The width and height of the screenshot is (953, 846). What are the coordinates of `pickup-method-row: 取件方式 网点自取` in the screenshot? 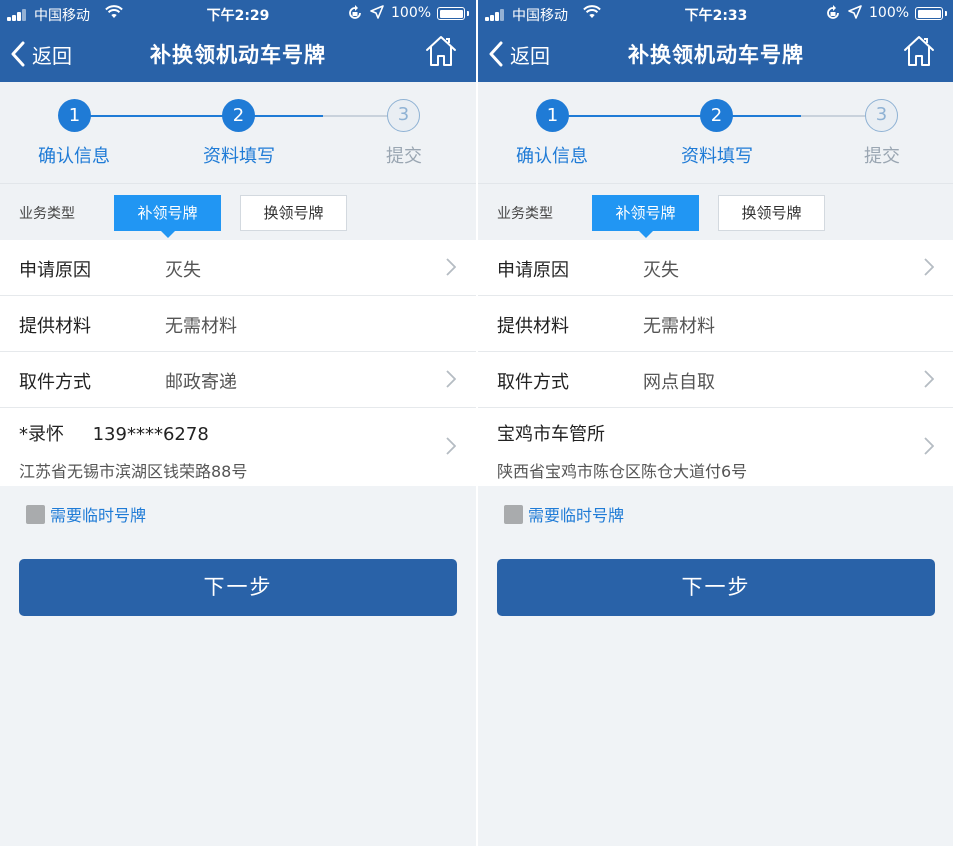 It's located at (715, 380).